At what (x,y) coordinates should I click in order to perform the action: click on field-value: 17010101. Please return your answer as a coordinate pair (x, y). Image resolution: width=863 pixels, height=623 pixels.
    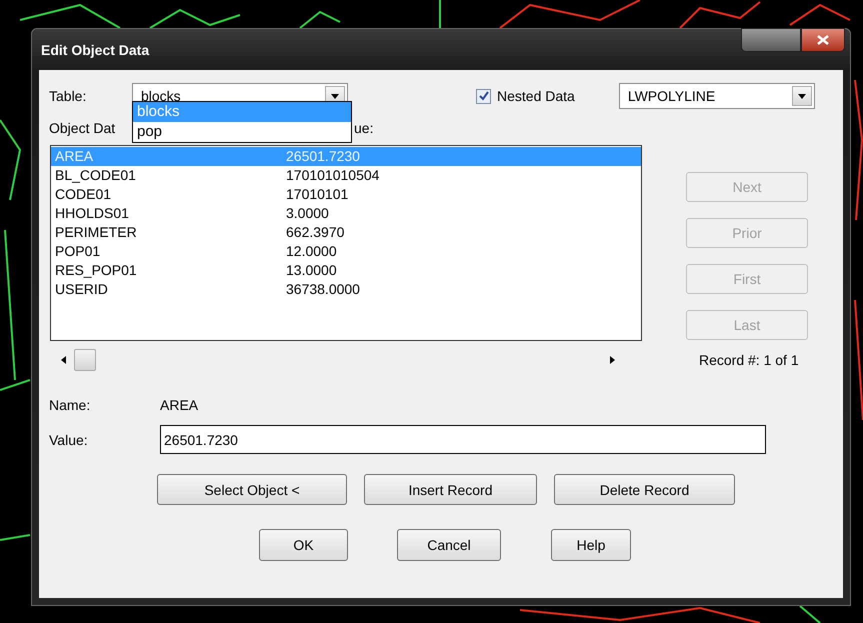
    Looking at the image, I should click on (317, 194).